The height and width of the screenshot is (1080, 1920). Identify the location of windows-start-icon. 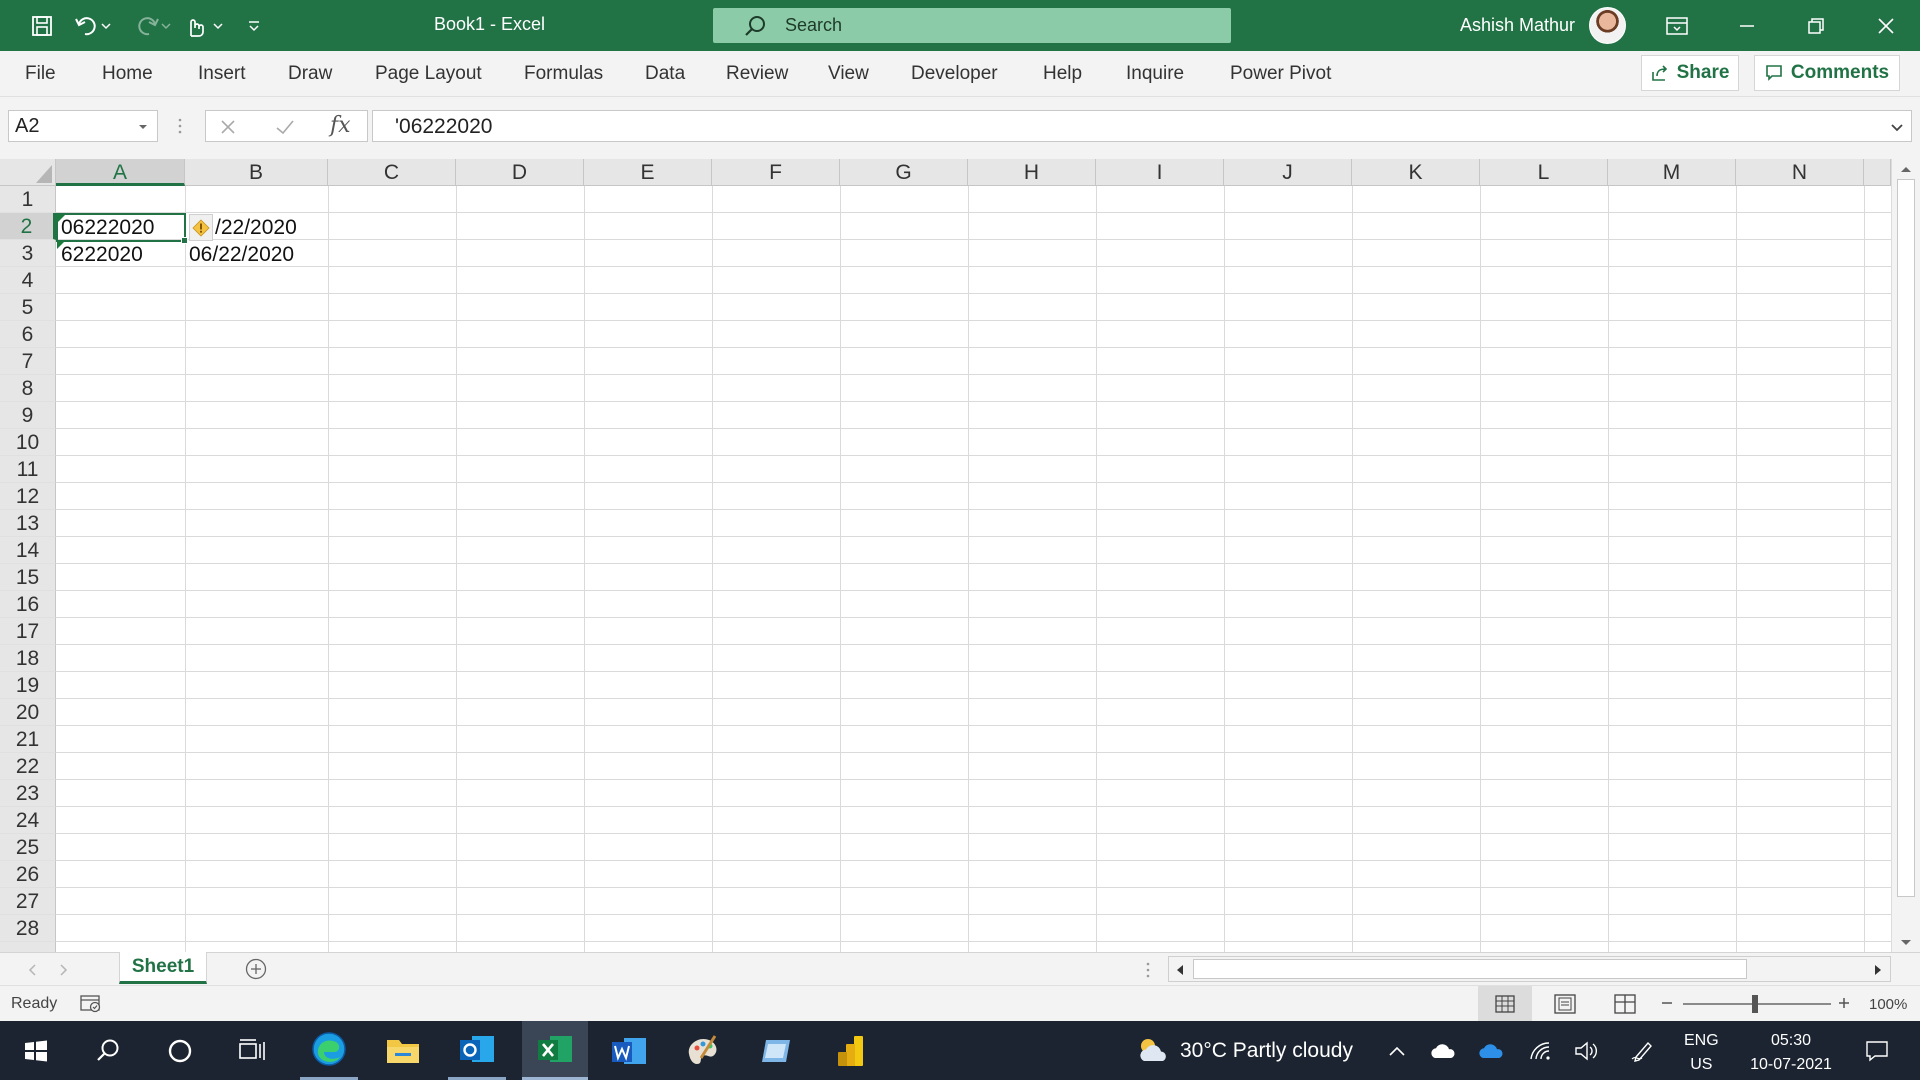
(36, 1050).